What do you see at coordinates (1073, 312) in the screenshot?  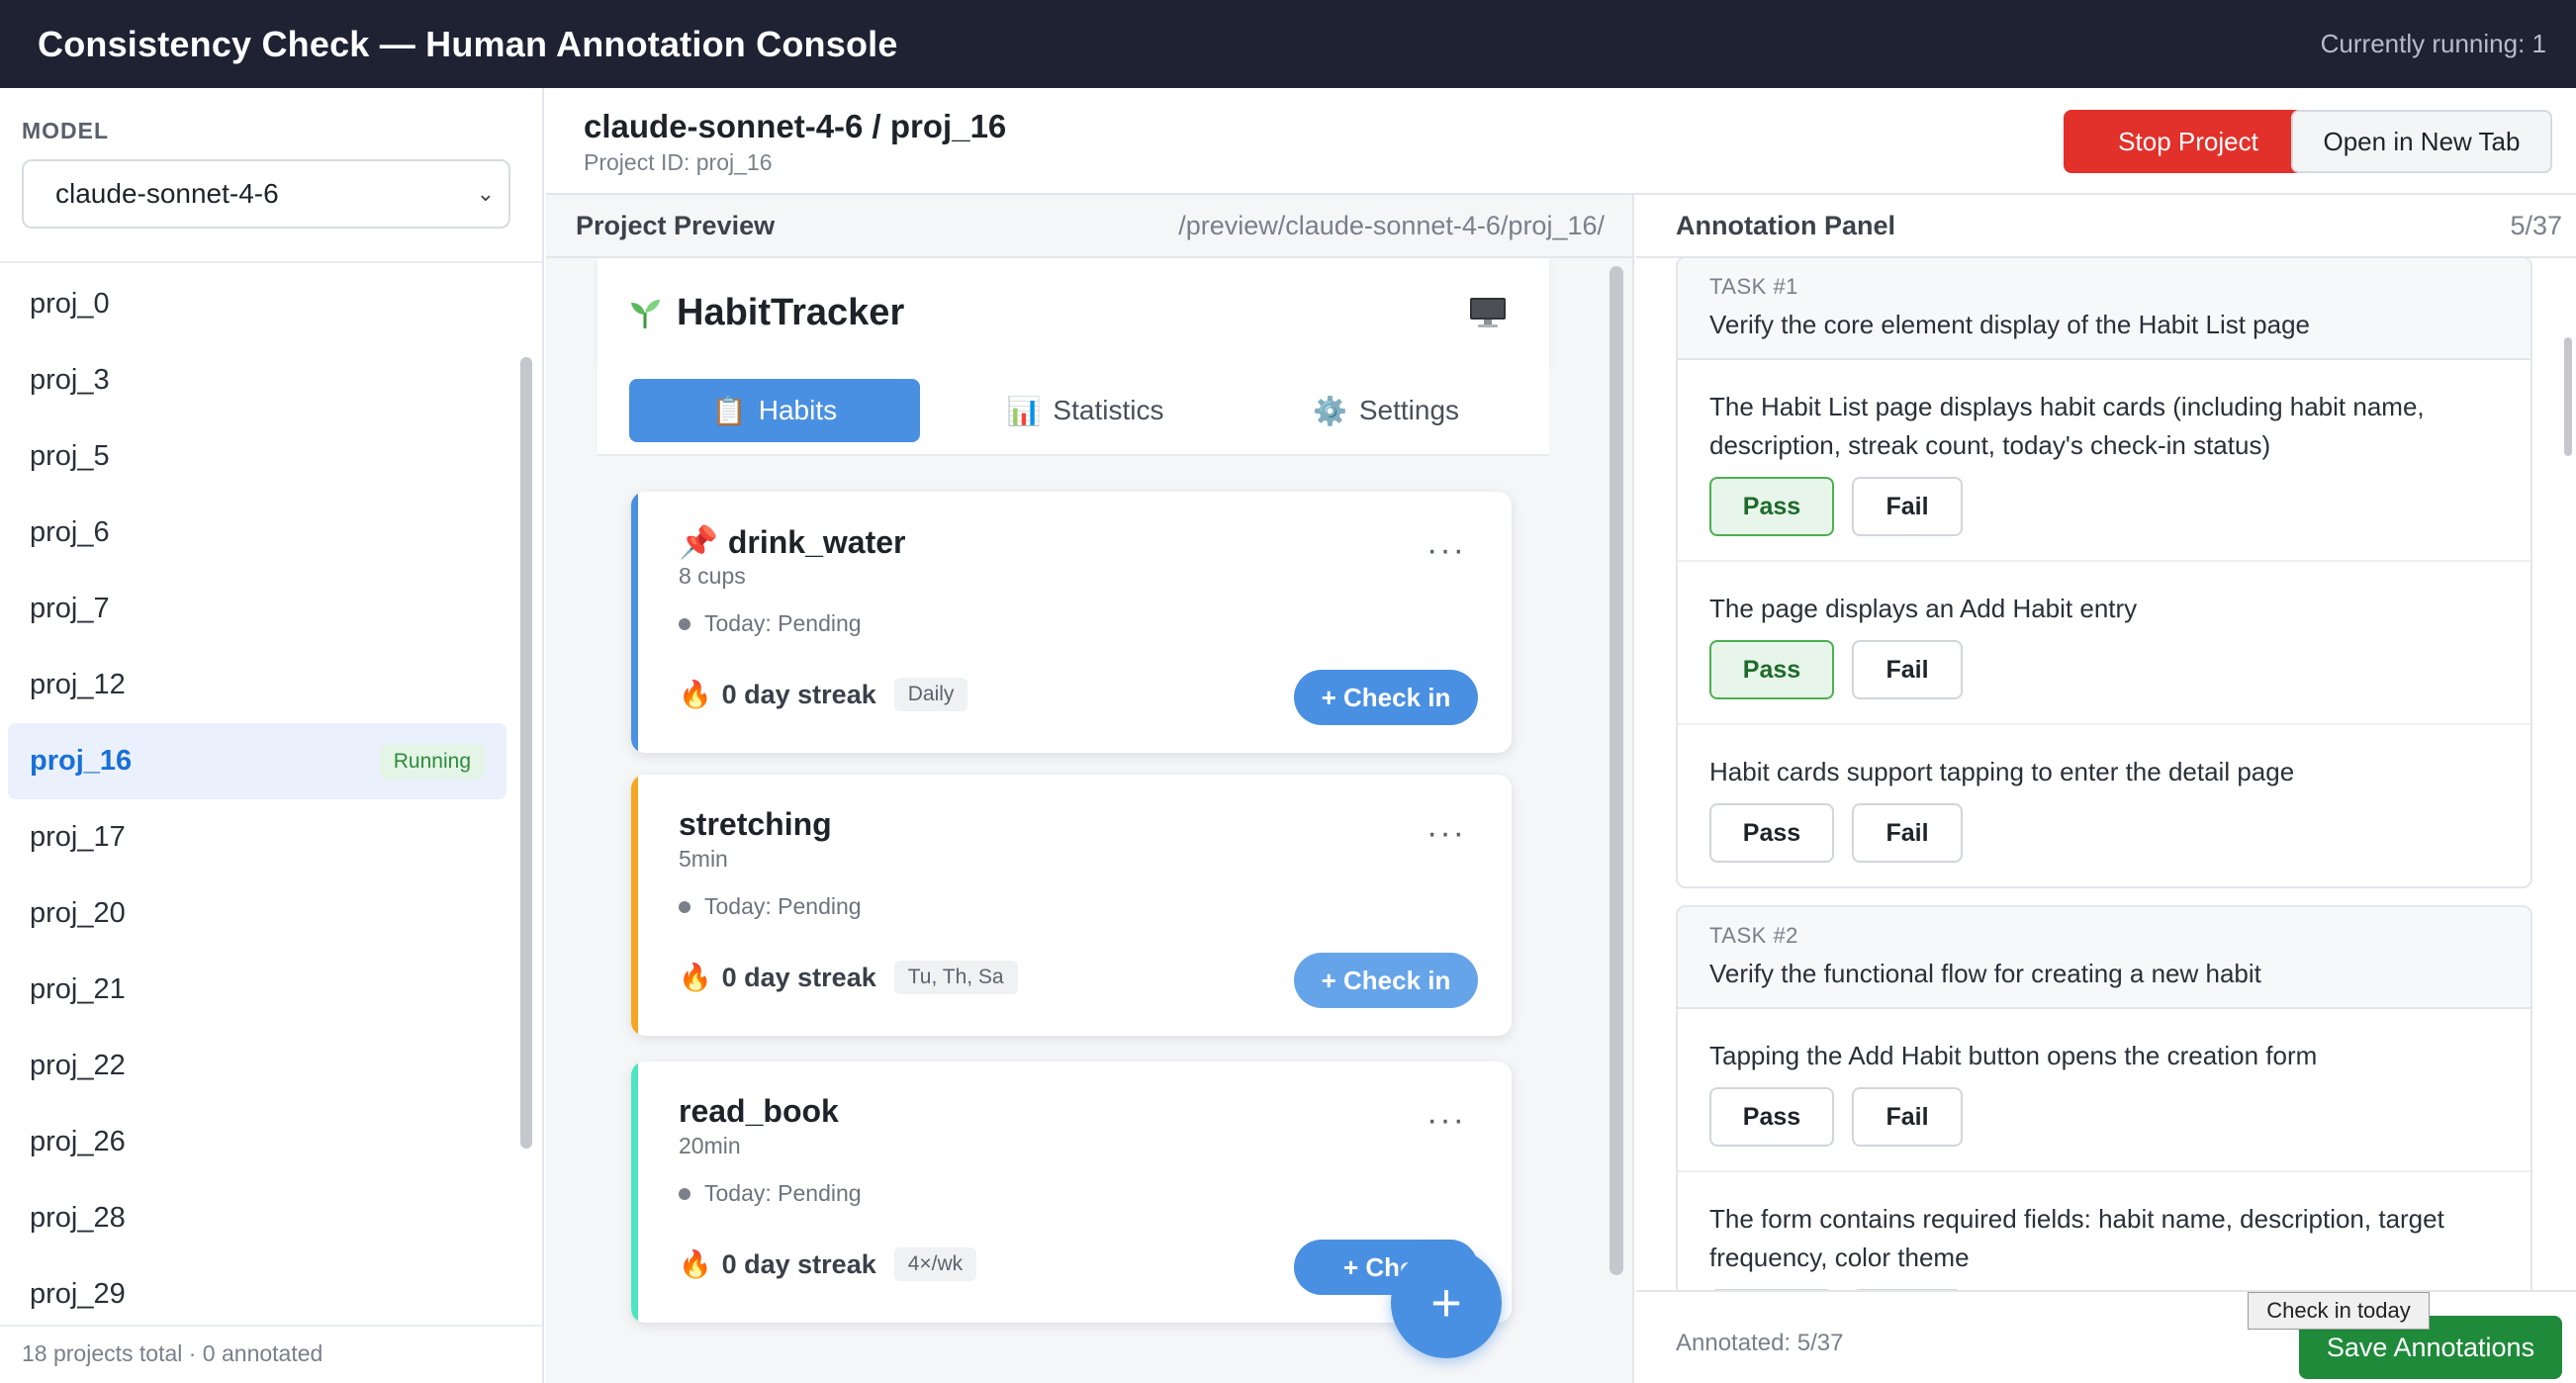 I see `habit-app-header: HabitTracker` at bounding box center [1073, 312].